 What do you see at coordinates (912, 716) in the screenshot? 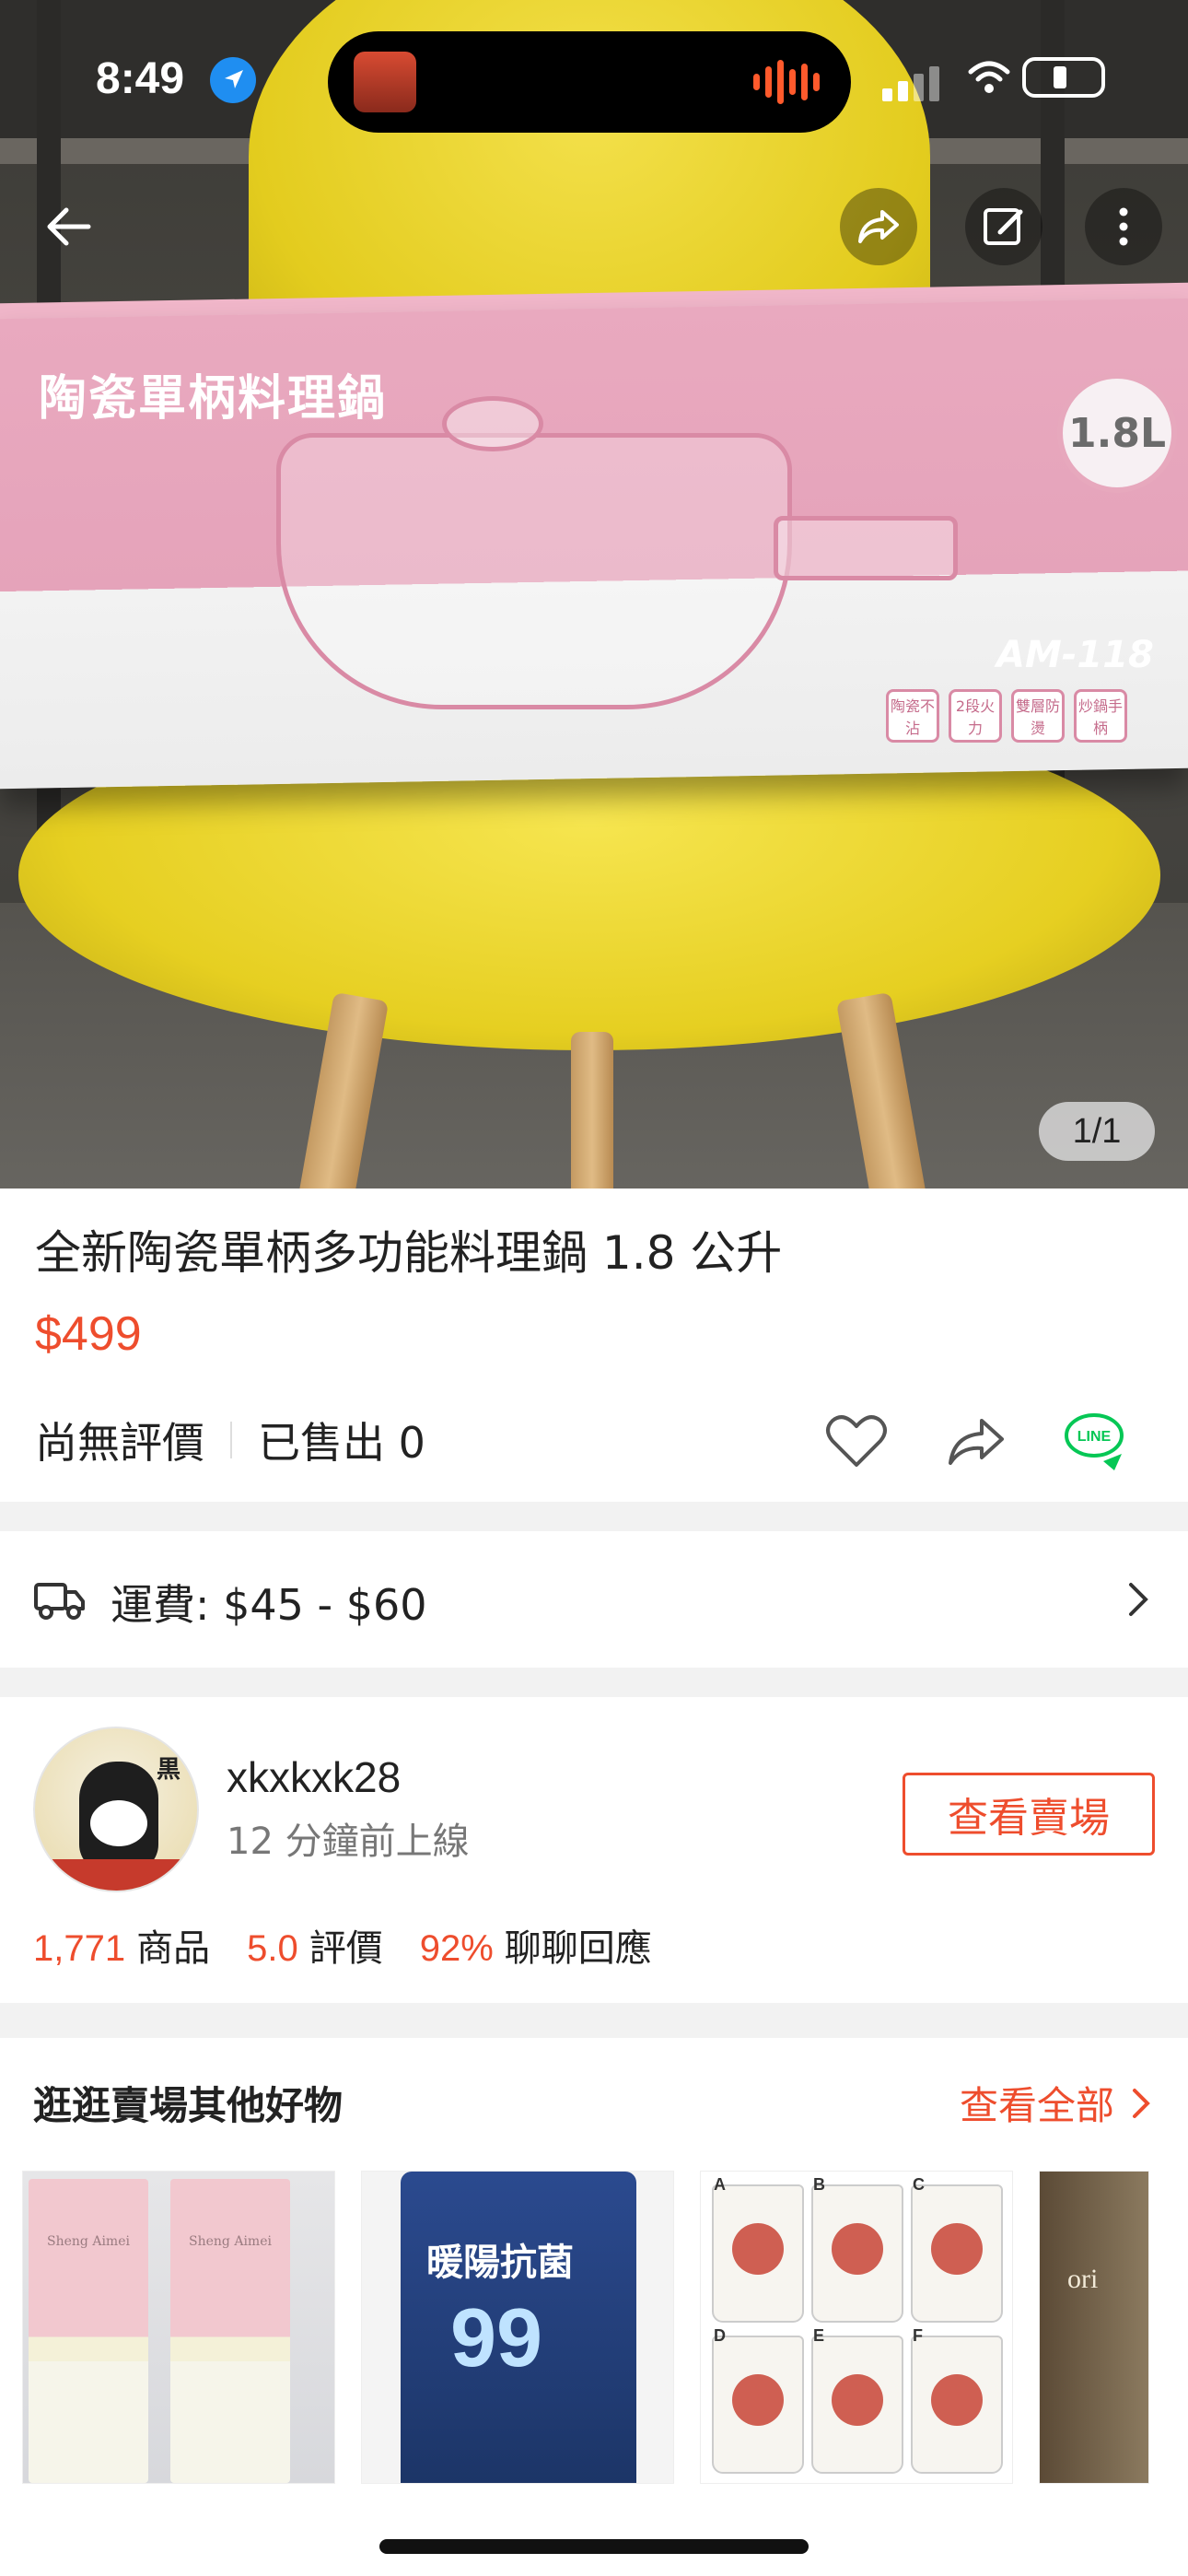
I see `box-feature-badge: 陶瓷不沾` at bounding box center [912, 716].